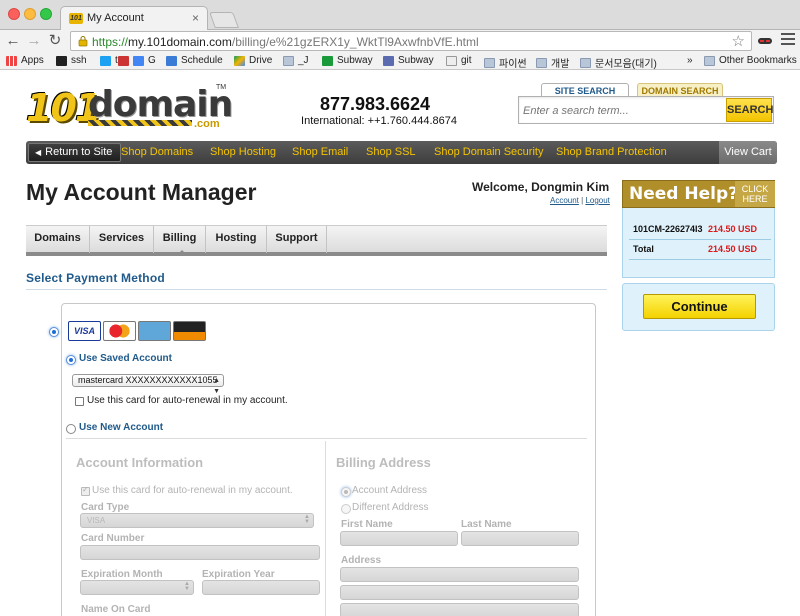 This screenshot has width=800, height=616. Describe the element at coordinates (116, 609) in the screenshot. I see `name-on-card-label: Name On Card` at that location.